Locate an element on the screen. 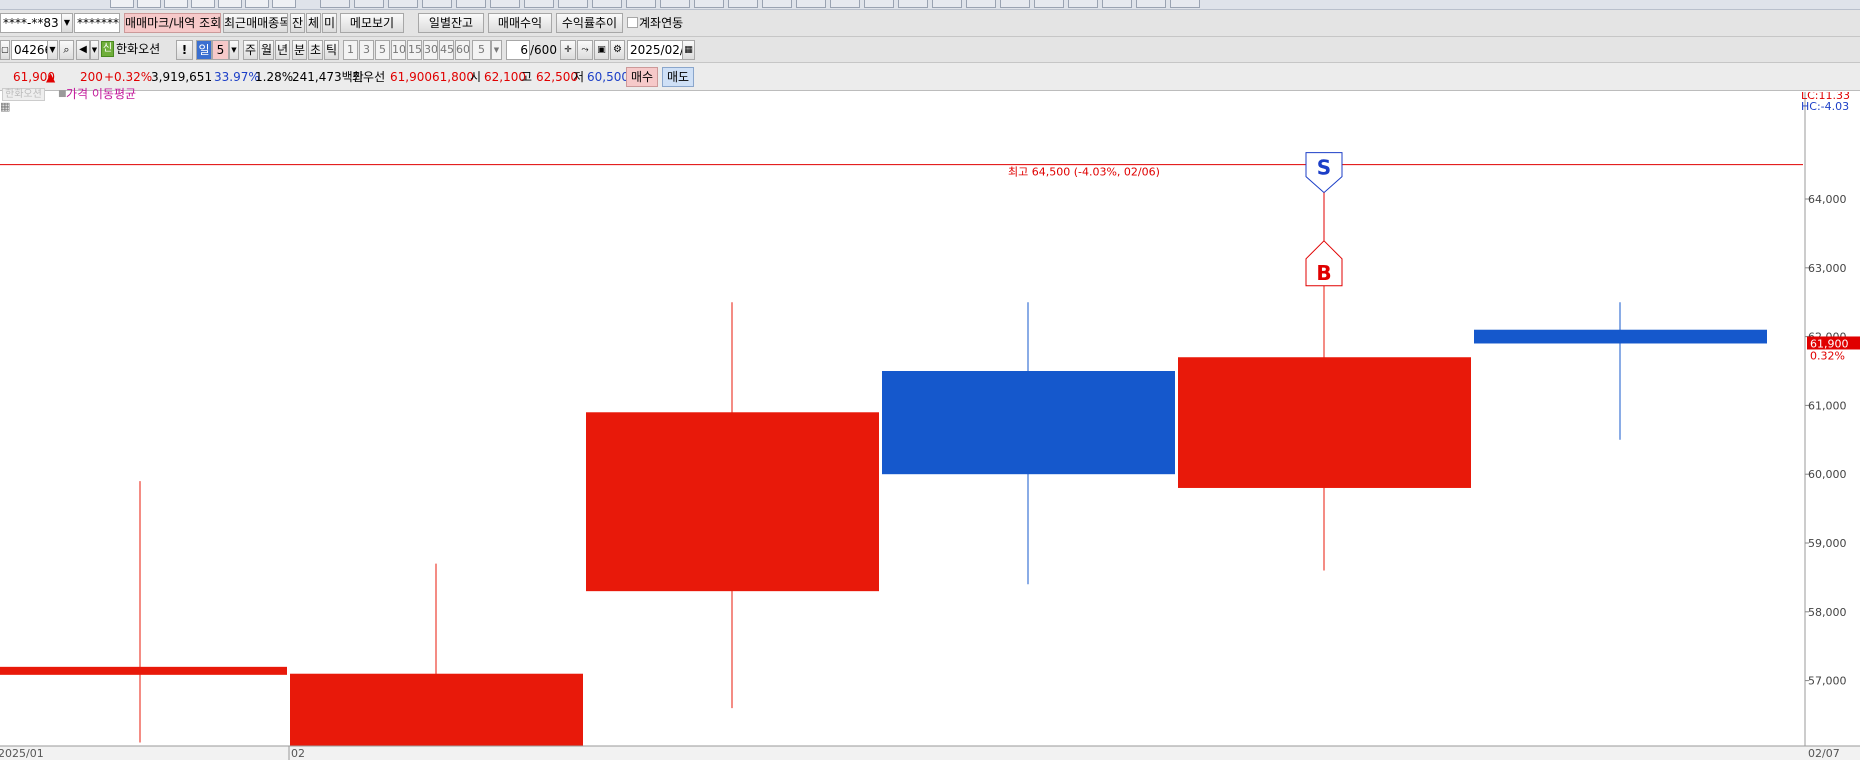 The image size is (1860, 760). account-link-checkbox is located at coordinates (632, 22).